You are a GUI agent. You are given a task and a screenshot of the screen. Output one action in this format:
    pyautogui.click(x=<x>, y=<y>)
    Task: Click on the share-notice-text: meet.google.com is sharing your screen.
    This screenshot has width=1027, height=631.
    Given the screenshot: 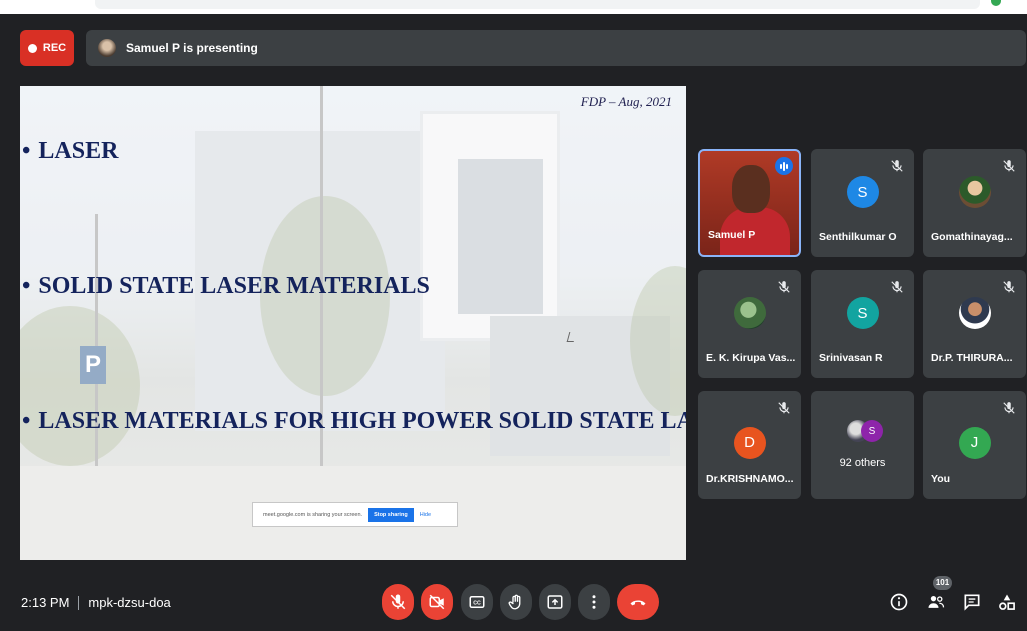 What is the action you would take?
    pyautogui.click(x=313, y=514)
    